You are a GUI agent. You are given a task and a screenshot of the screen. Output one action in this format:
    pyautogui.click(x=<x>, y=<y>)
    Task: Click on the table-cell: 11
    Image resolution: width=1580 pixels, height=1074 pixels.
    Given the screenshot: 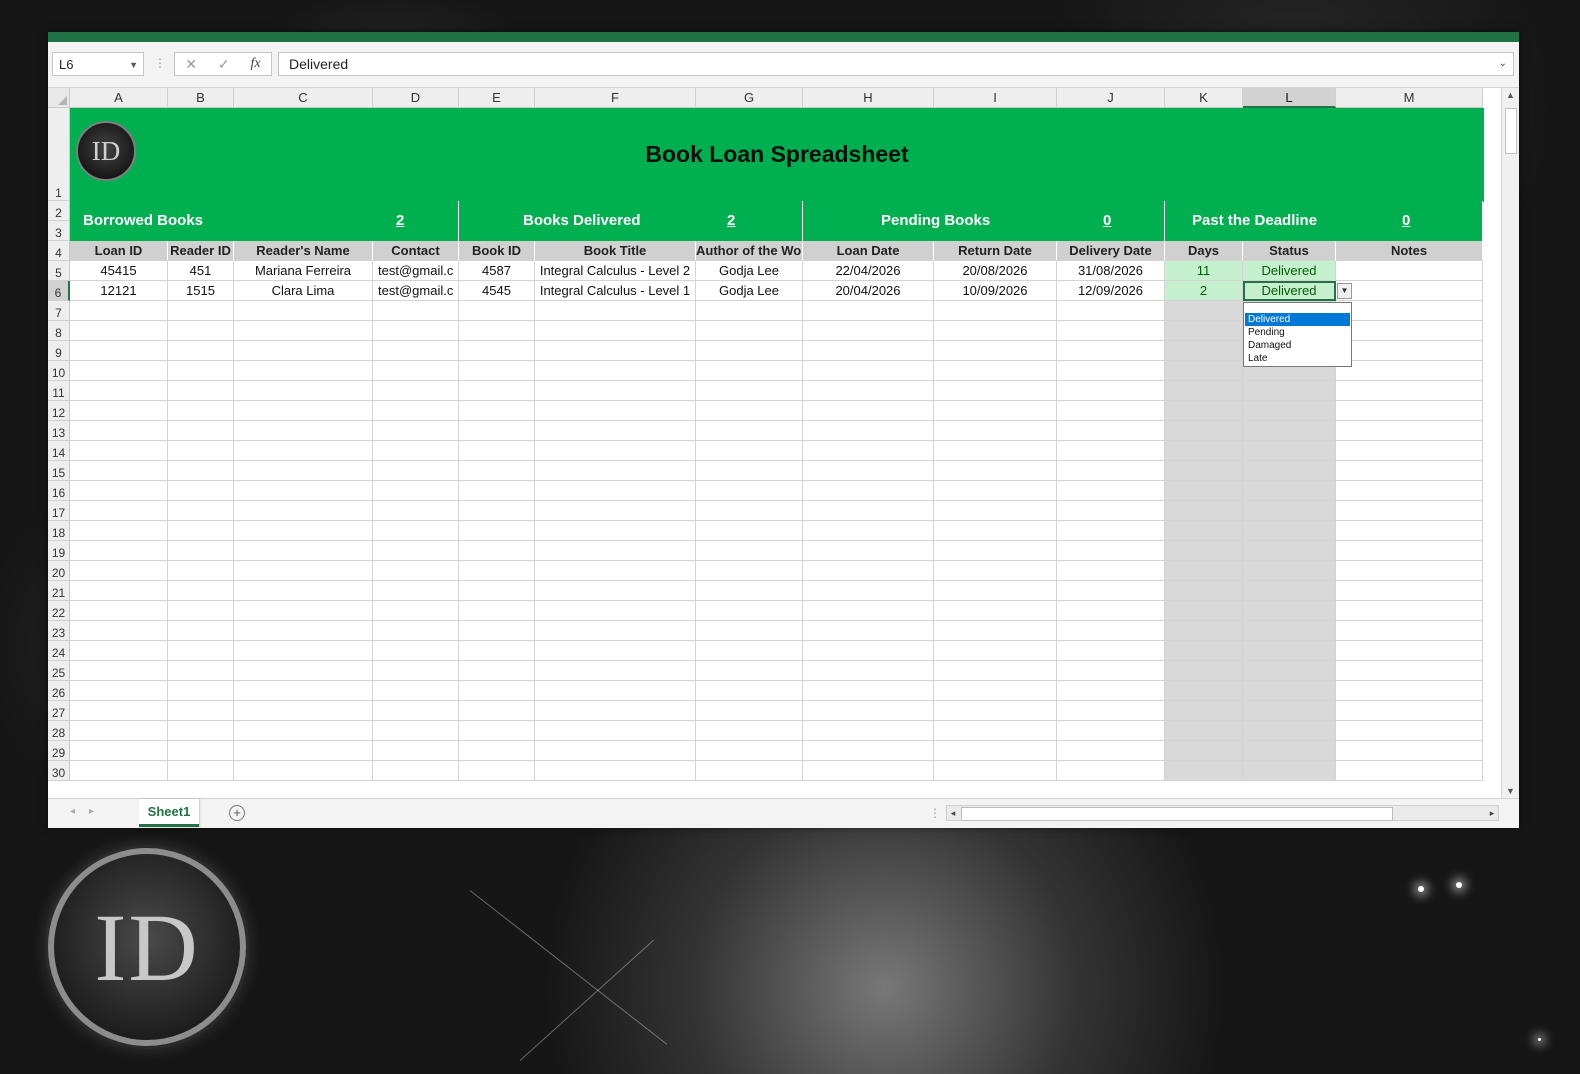 What is the action you would take?
    pyautogui.click(x=1204, y=271)
    